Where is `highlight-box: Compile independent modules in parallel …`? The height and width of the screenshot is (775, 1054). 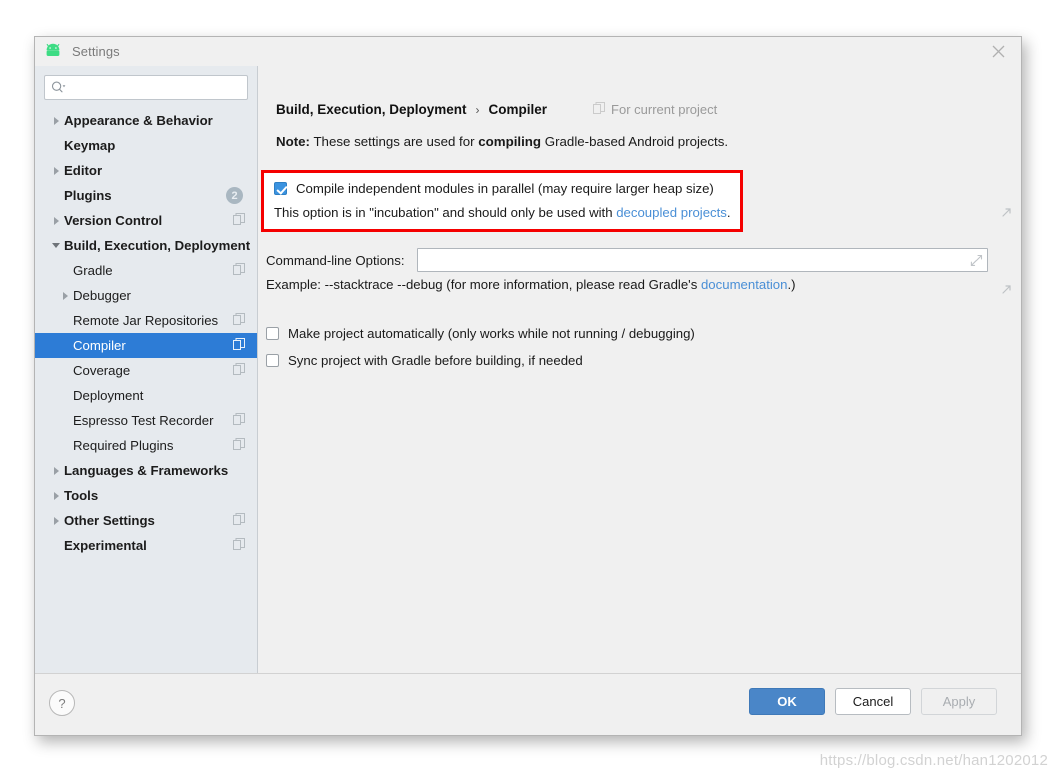
highlight-box: Compile independent modules in parallel … is located at coordinates (502, 201).